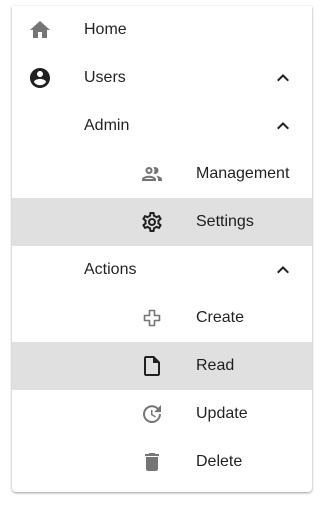 Image resolution: width=326 pixels, height=506 pixels. I want to click on nav-item-actions-label: Actions, so click(110, 269).